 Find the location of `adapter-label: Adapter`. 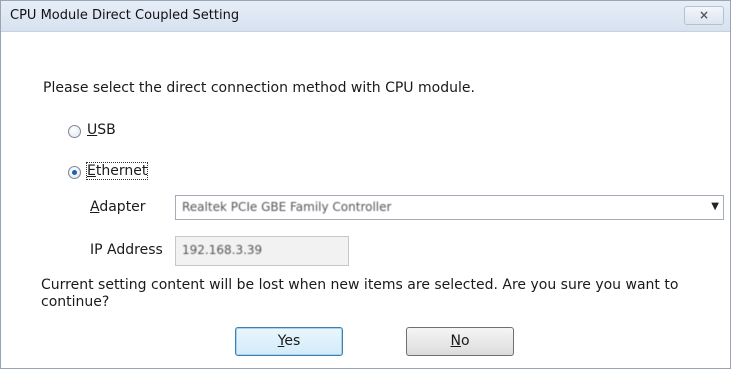

adapter-label: Adapter is located at coordinates (118, 207).